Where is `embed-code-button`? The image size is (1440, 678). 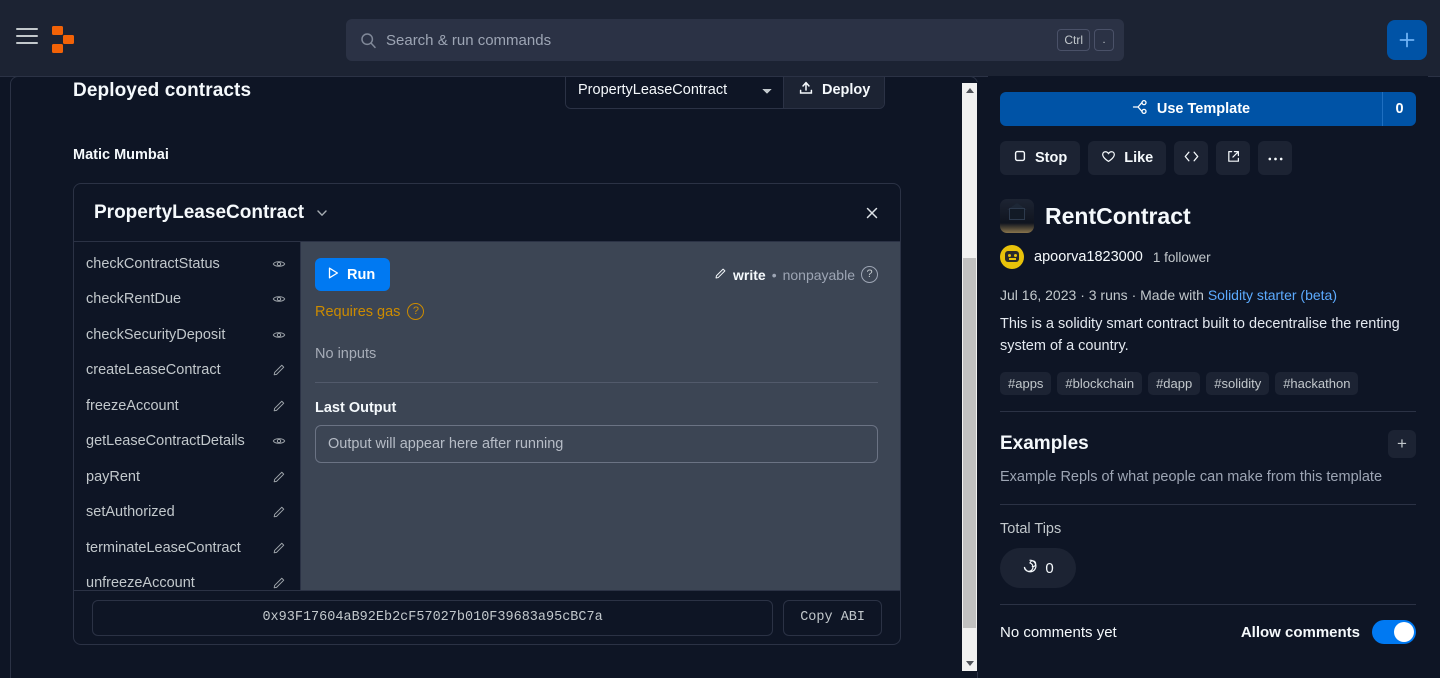 embed-code-button is located at coordinates (1191, 158).